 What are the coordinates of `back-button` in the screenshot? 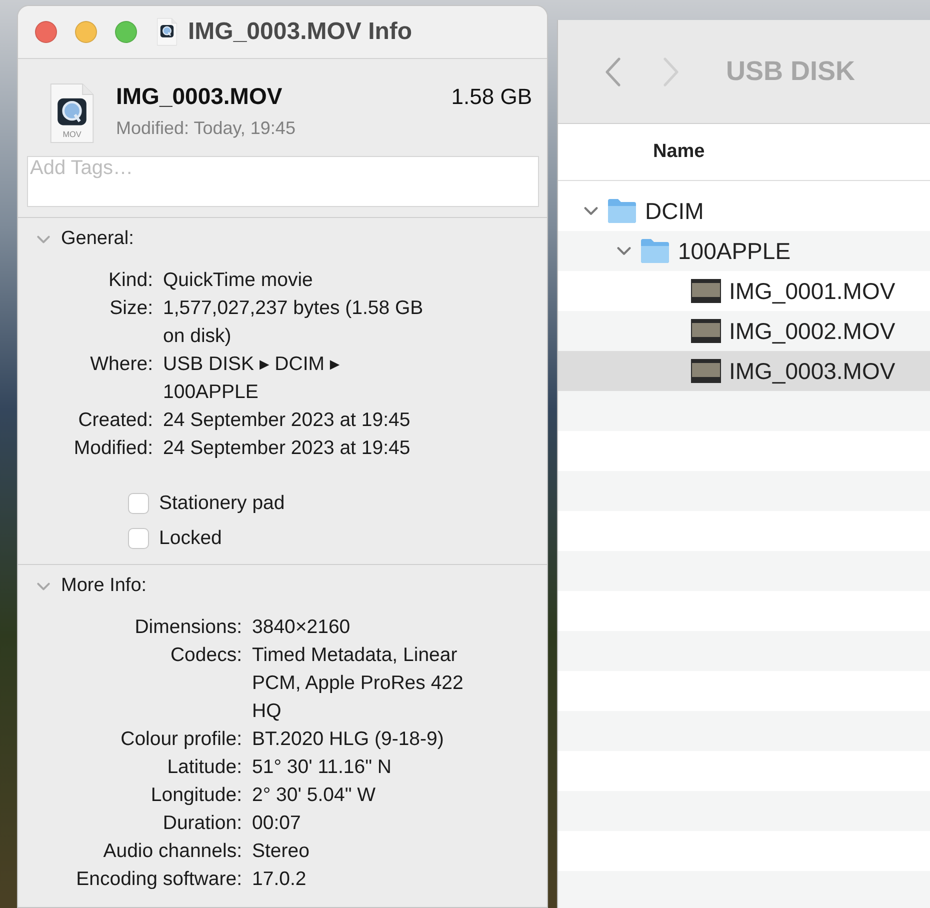 It's located at (613, 71).